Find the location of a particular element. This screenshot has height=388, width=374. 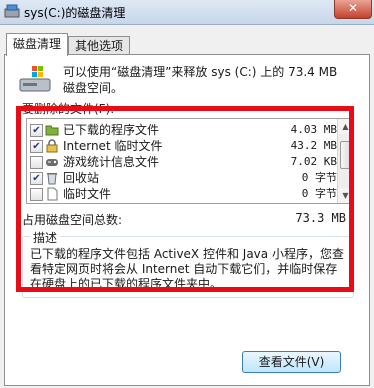

lock-icon is located at coordinates (52, 146).